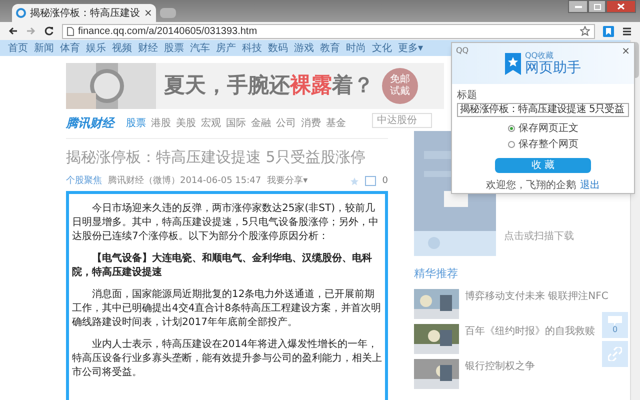 Image resolution: width=640 pixels, height=400 pixels. What do you see at coordinates (31, 31) in the screenshot?
I see `forward-icon` at bounding box center [31, 31].